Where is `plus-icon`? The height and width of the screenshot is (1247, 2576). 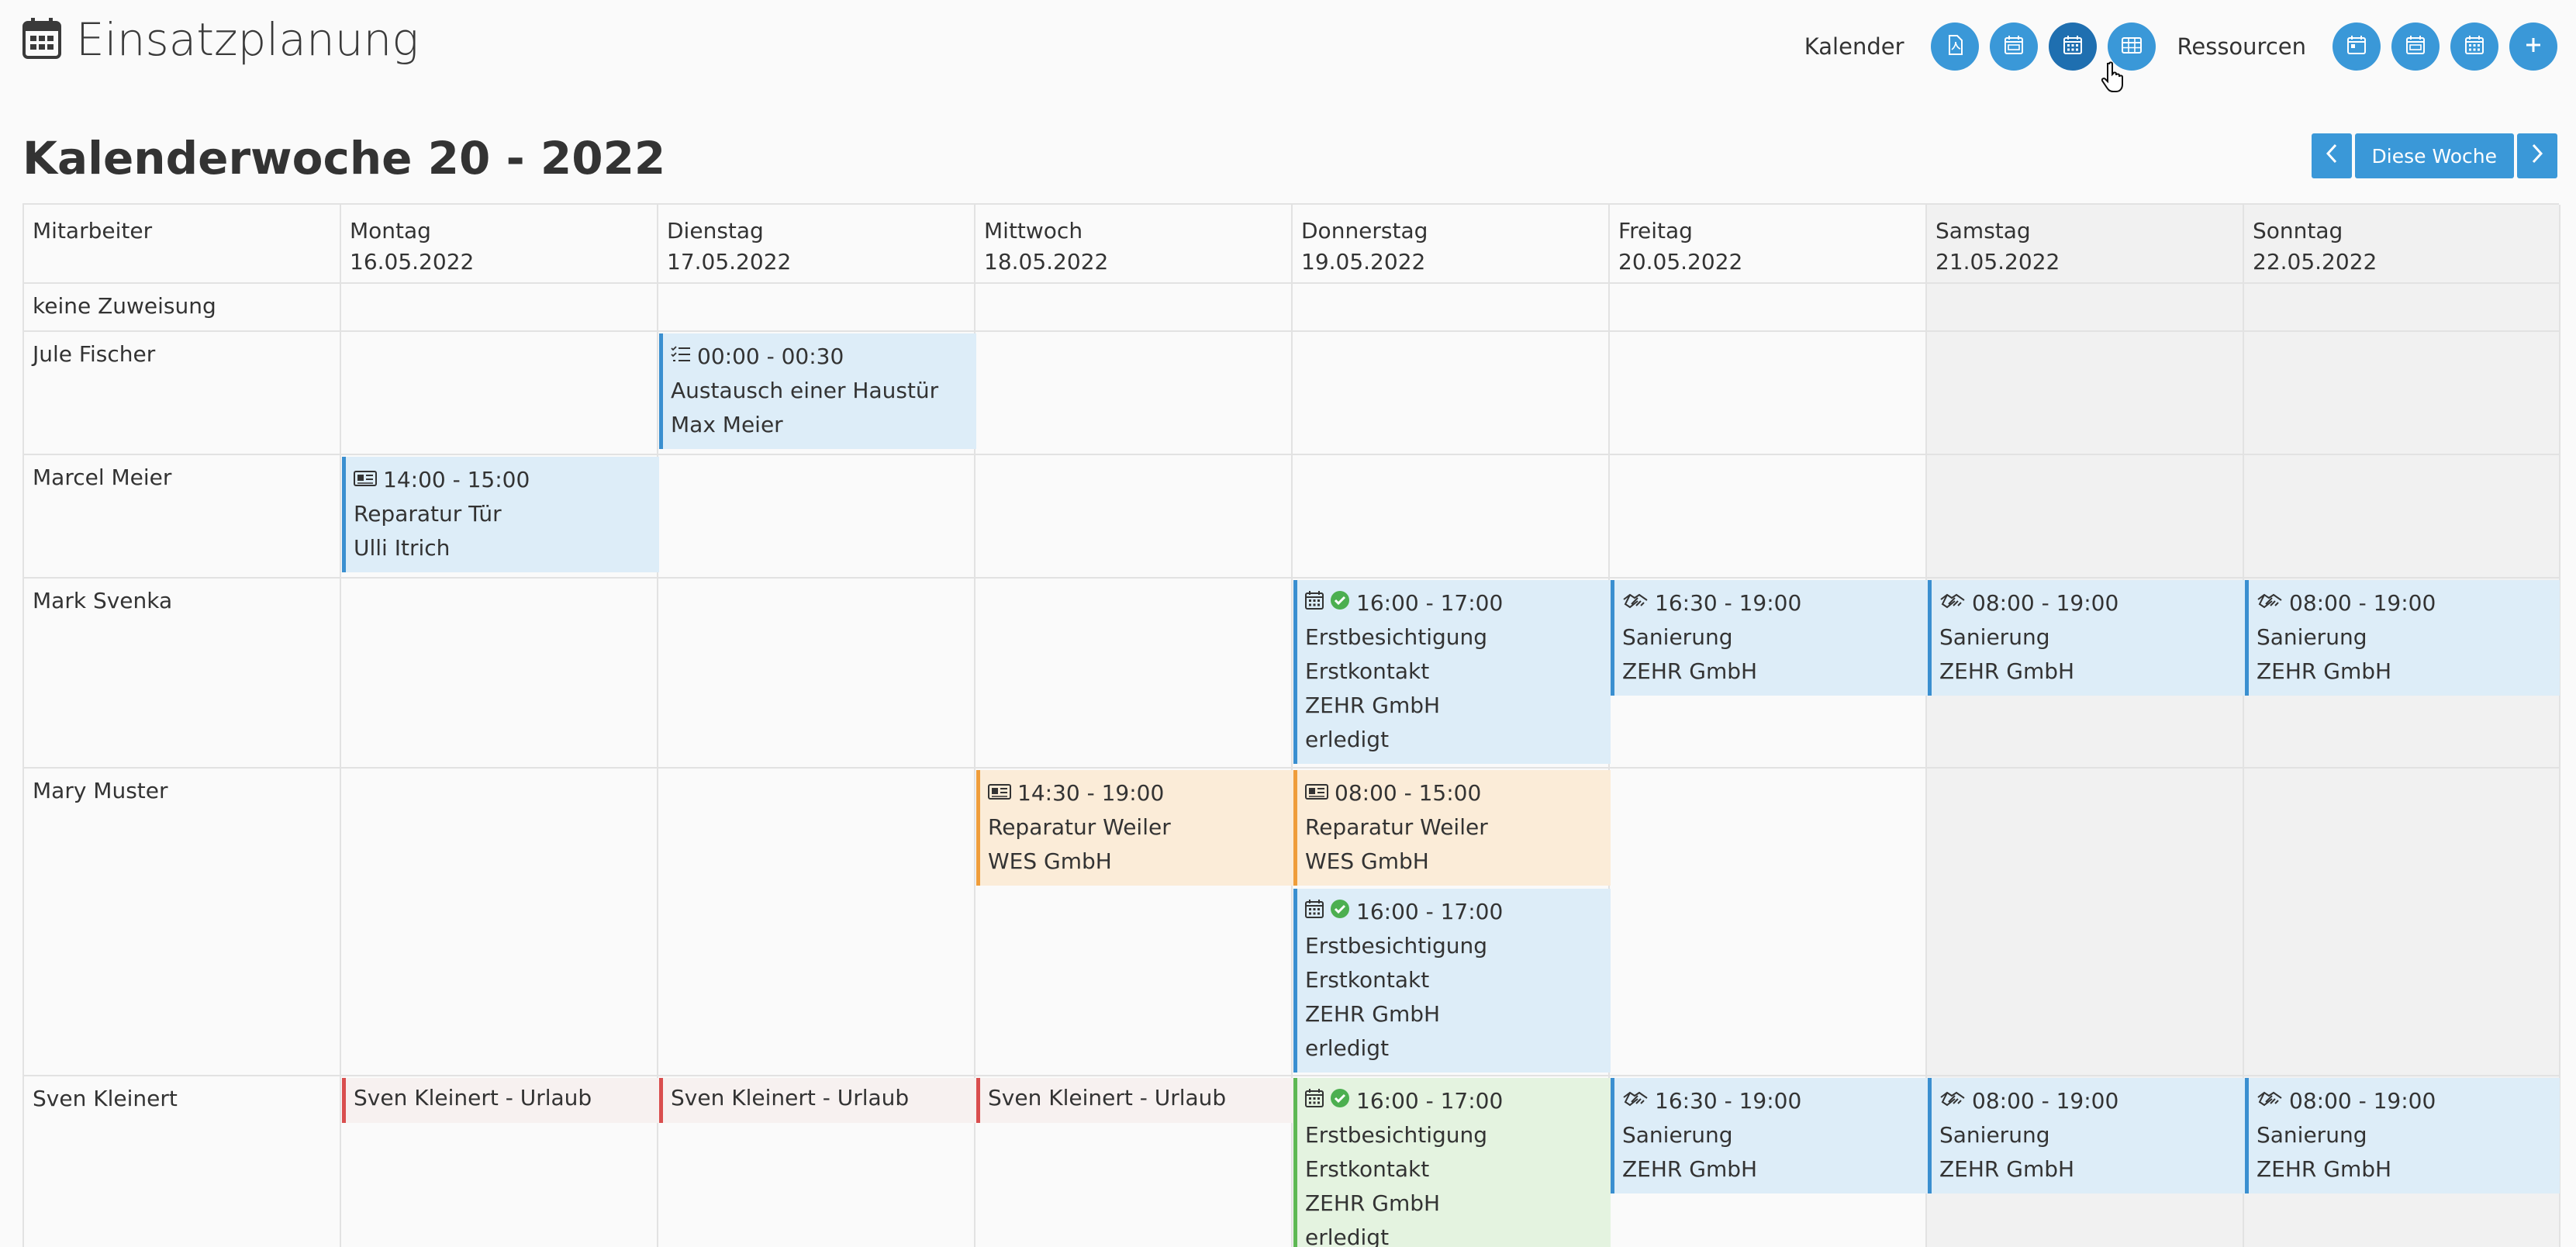 plus-icon is located at coordinates (2533, 47).